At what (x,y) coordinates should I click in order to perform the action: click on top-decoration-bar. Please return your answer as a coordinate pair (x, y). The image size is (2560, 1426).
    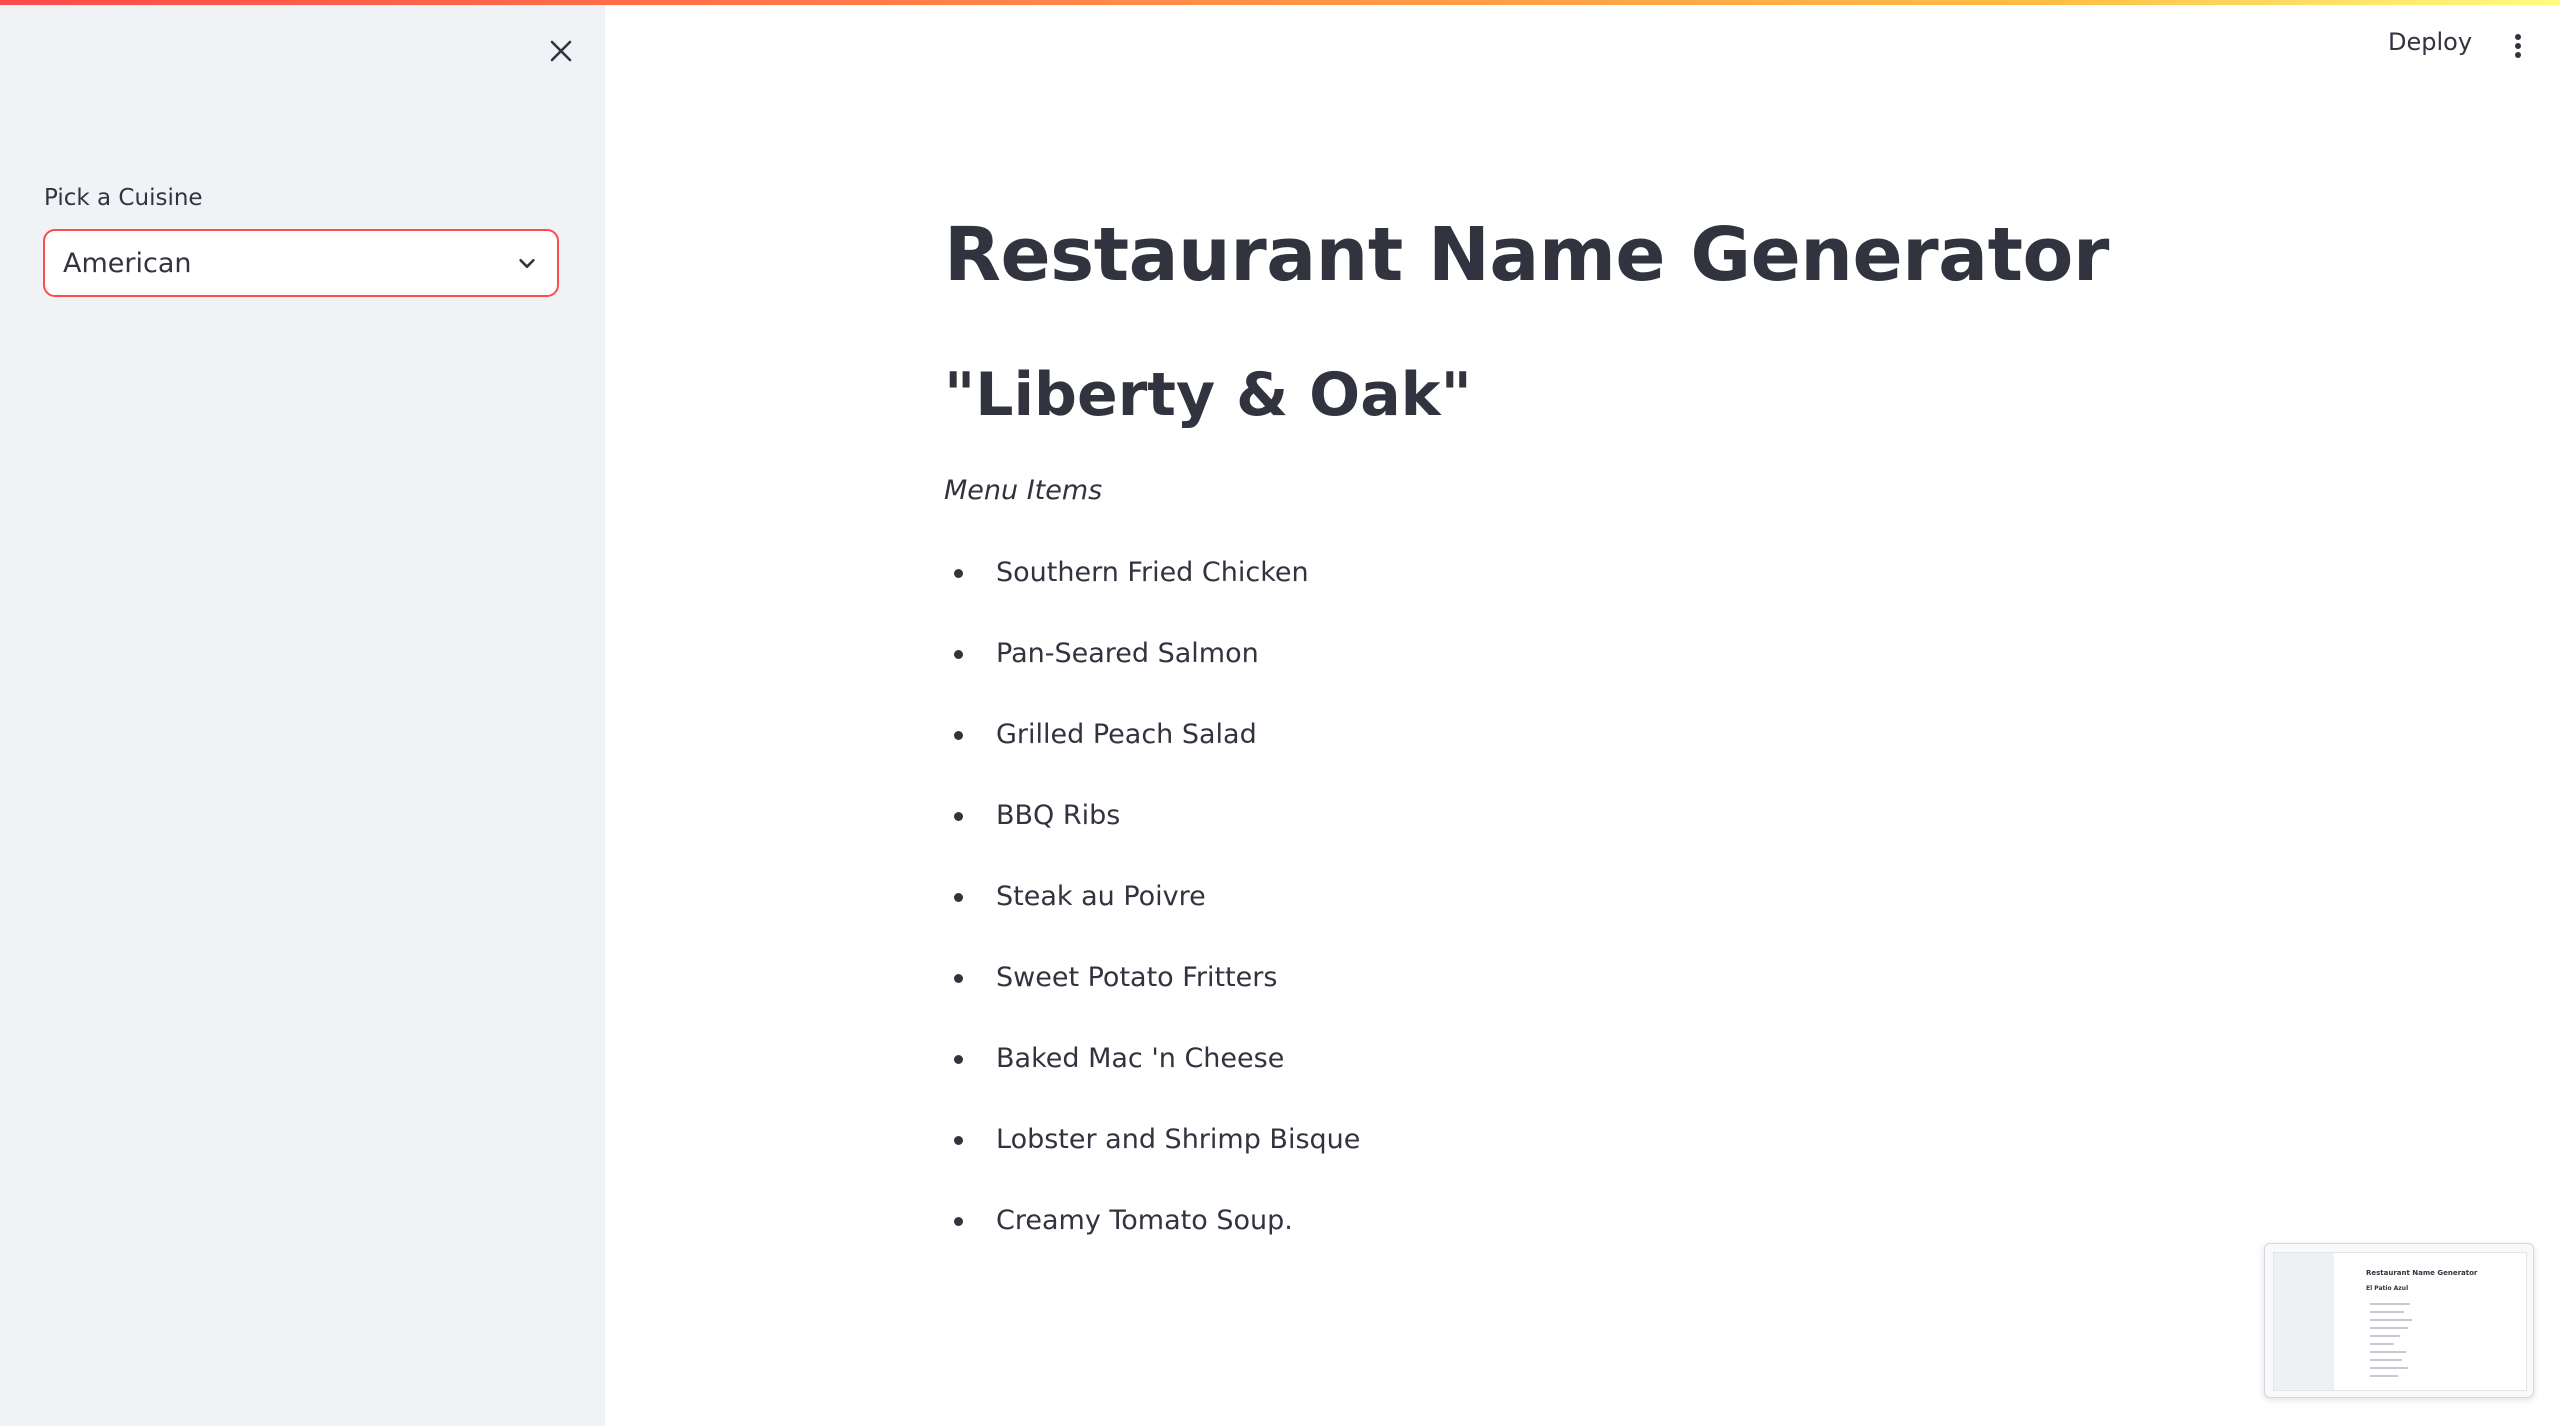
    Looking at the image, I should click on (1280, 2).